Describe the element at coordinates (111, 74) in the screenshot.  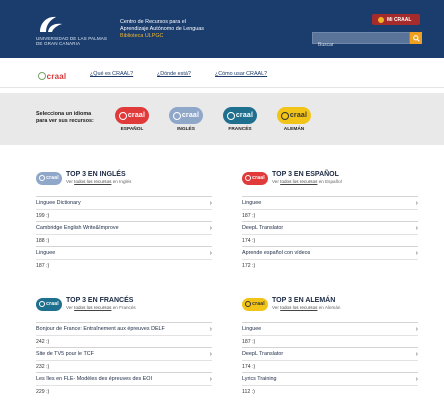
I see `nav-link-que-es: ¿Qué es CRAAL?` at that location.